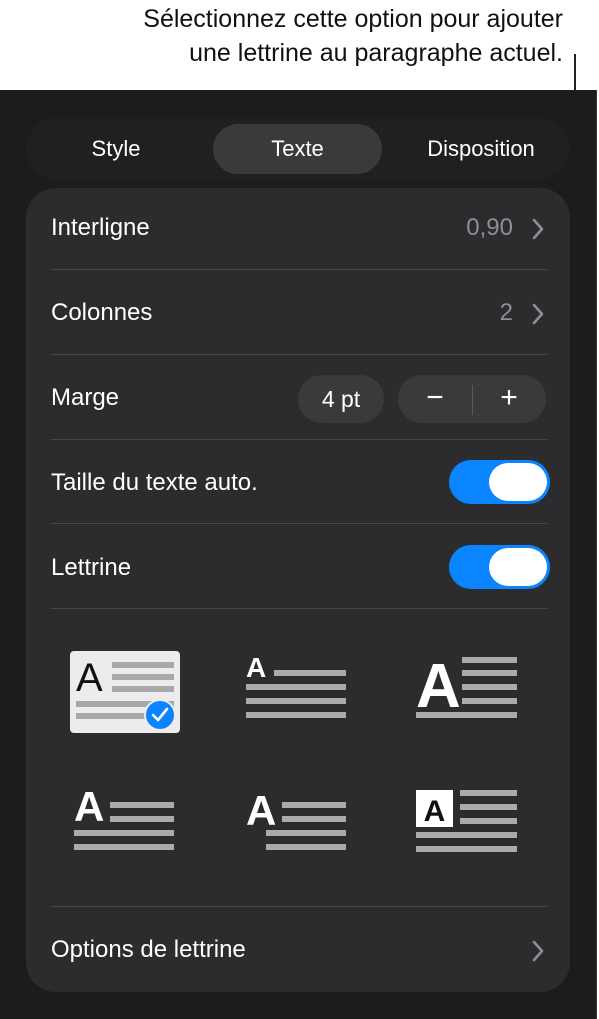 The height and width of the screenshot is (1019, 599). What do you see at coordinates (154, 482) in the screenshot?
I see `taille-auto-label: Taille du texte auto.` at bounding box center [154, 482].